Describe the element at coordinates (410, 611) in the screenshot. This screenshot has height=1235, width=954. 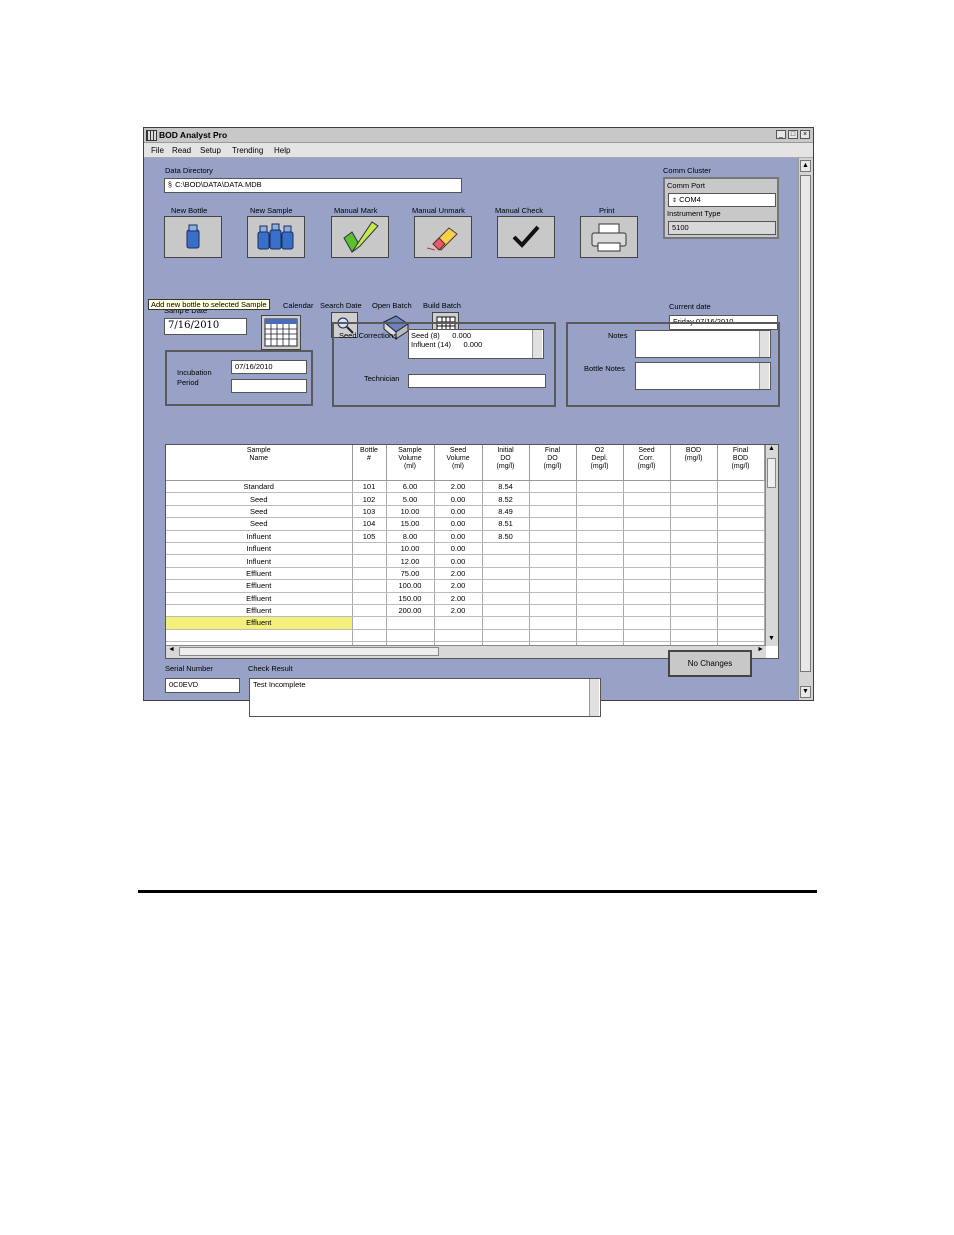
I see `table-cell: 200.00` at that location.